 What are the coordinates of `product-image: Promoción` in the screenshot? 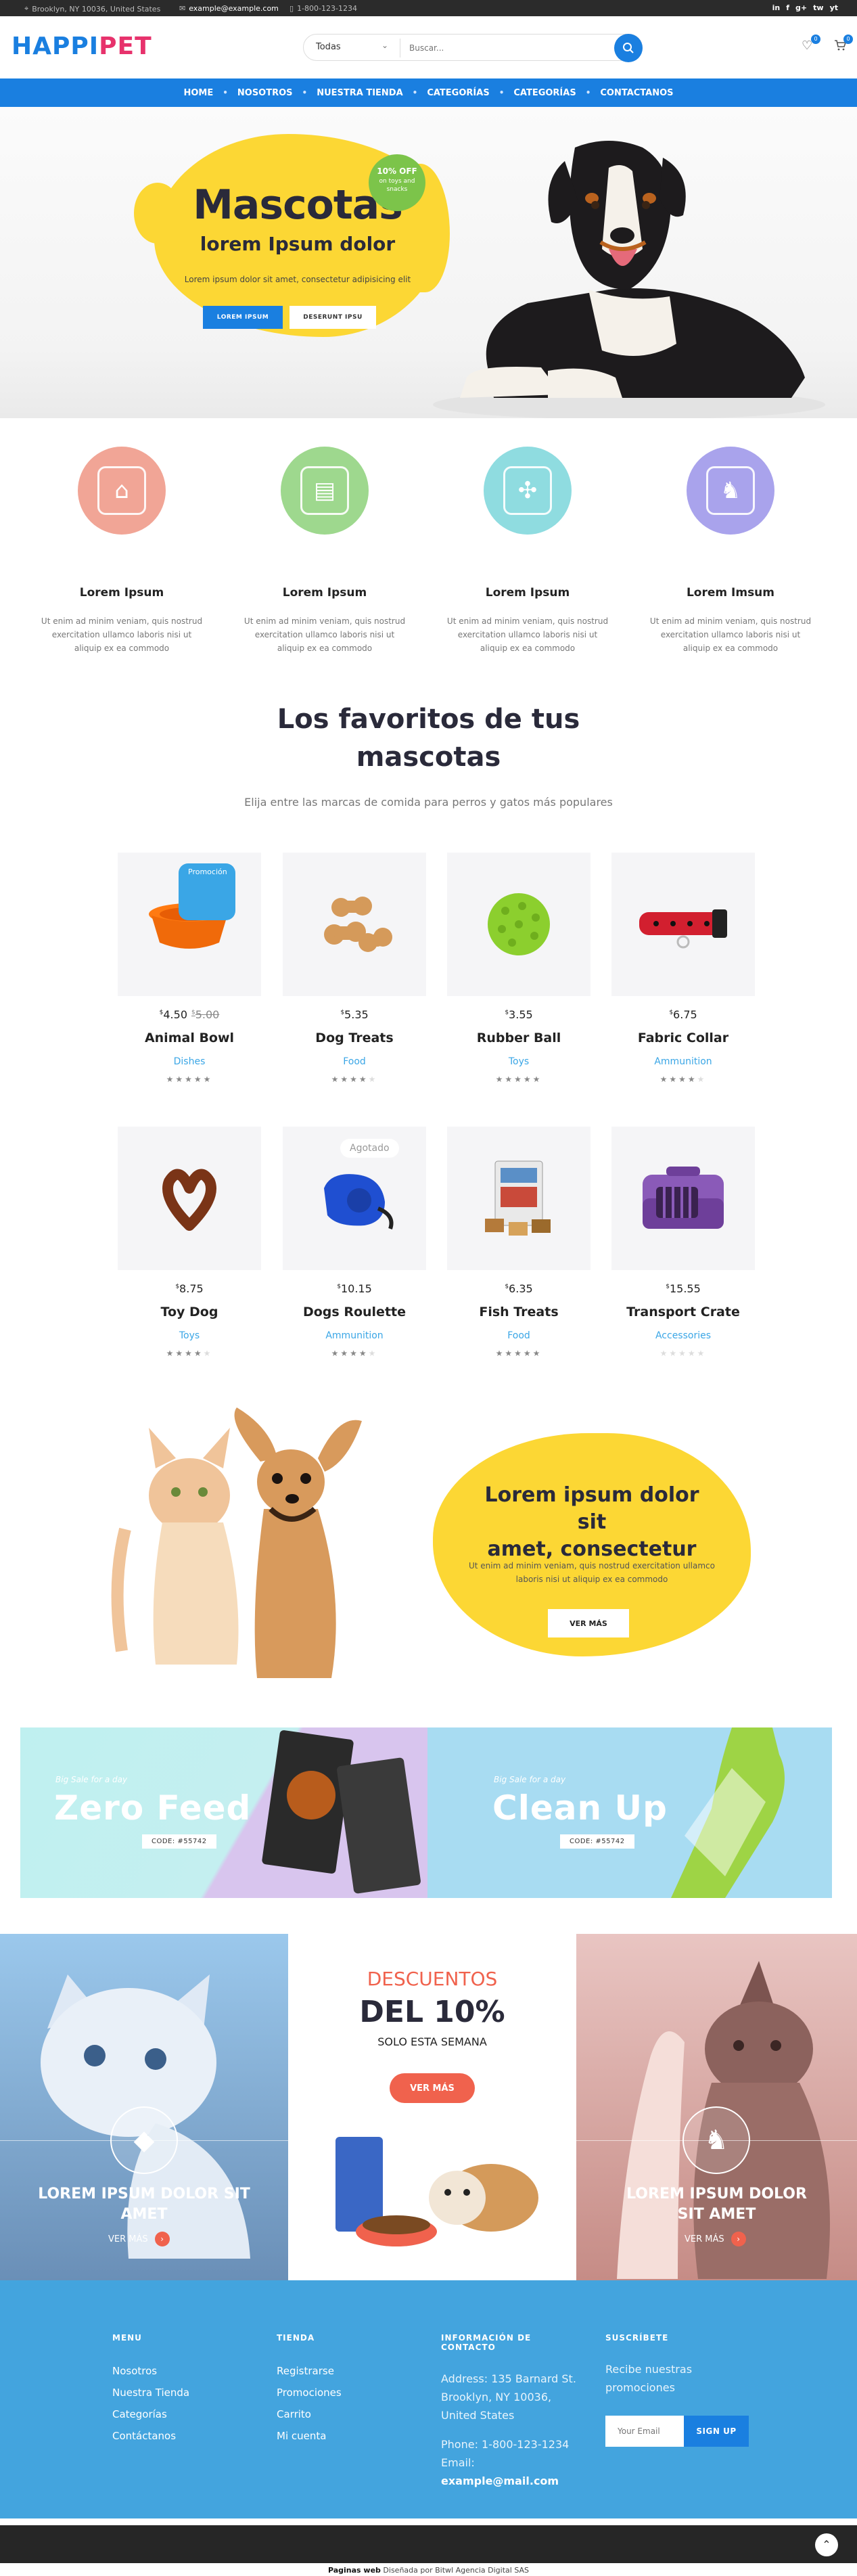 It's located at (189, 924).